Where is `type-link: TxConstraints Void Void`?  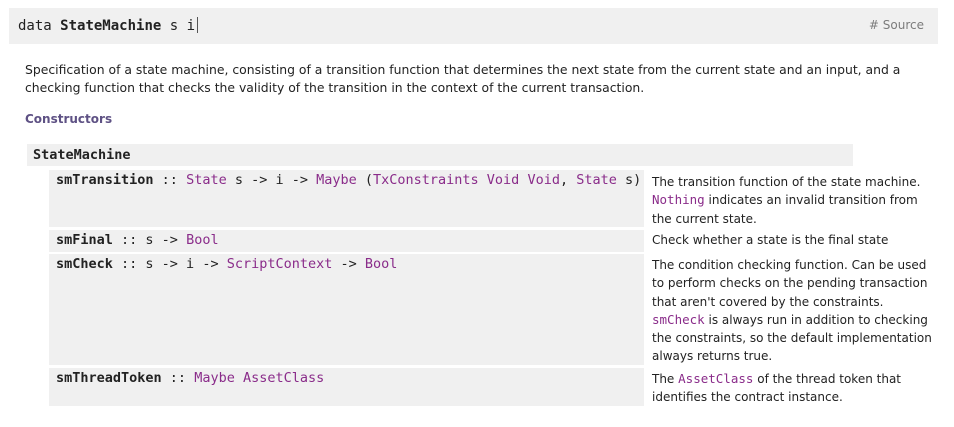 type-link: TxConstraints Void Void is located at coordinates (466, 180).